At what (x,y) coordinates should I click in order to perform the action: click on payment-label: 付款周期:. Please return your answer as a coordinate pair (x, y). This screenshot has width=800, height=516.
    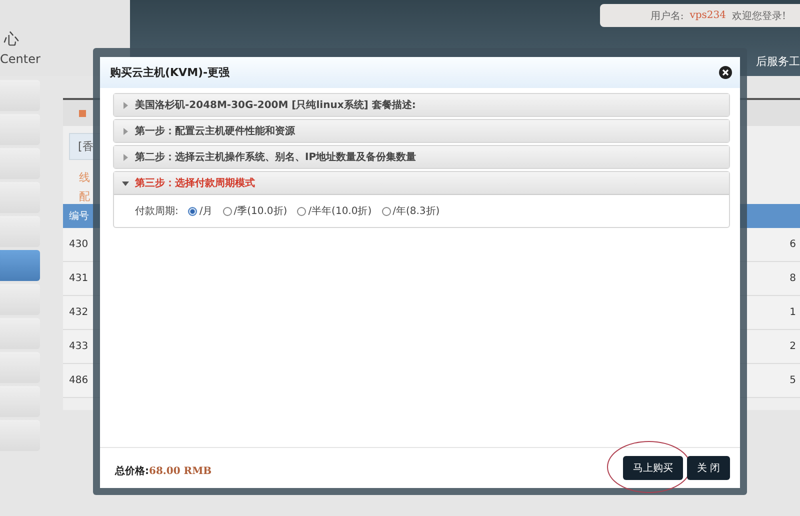
    Looking at the image, I should click on (156, 211).